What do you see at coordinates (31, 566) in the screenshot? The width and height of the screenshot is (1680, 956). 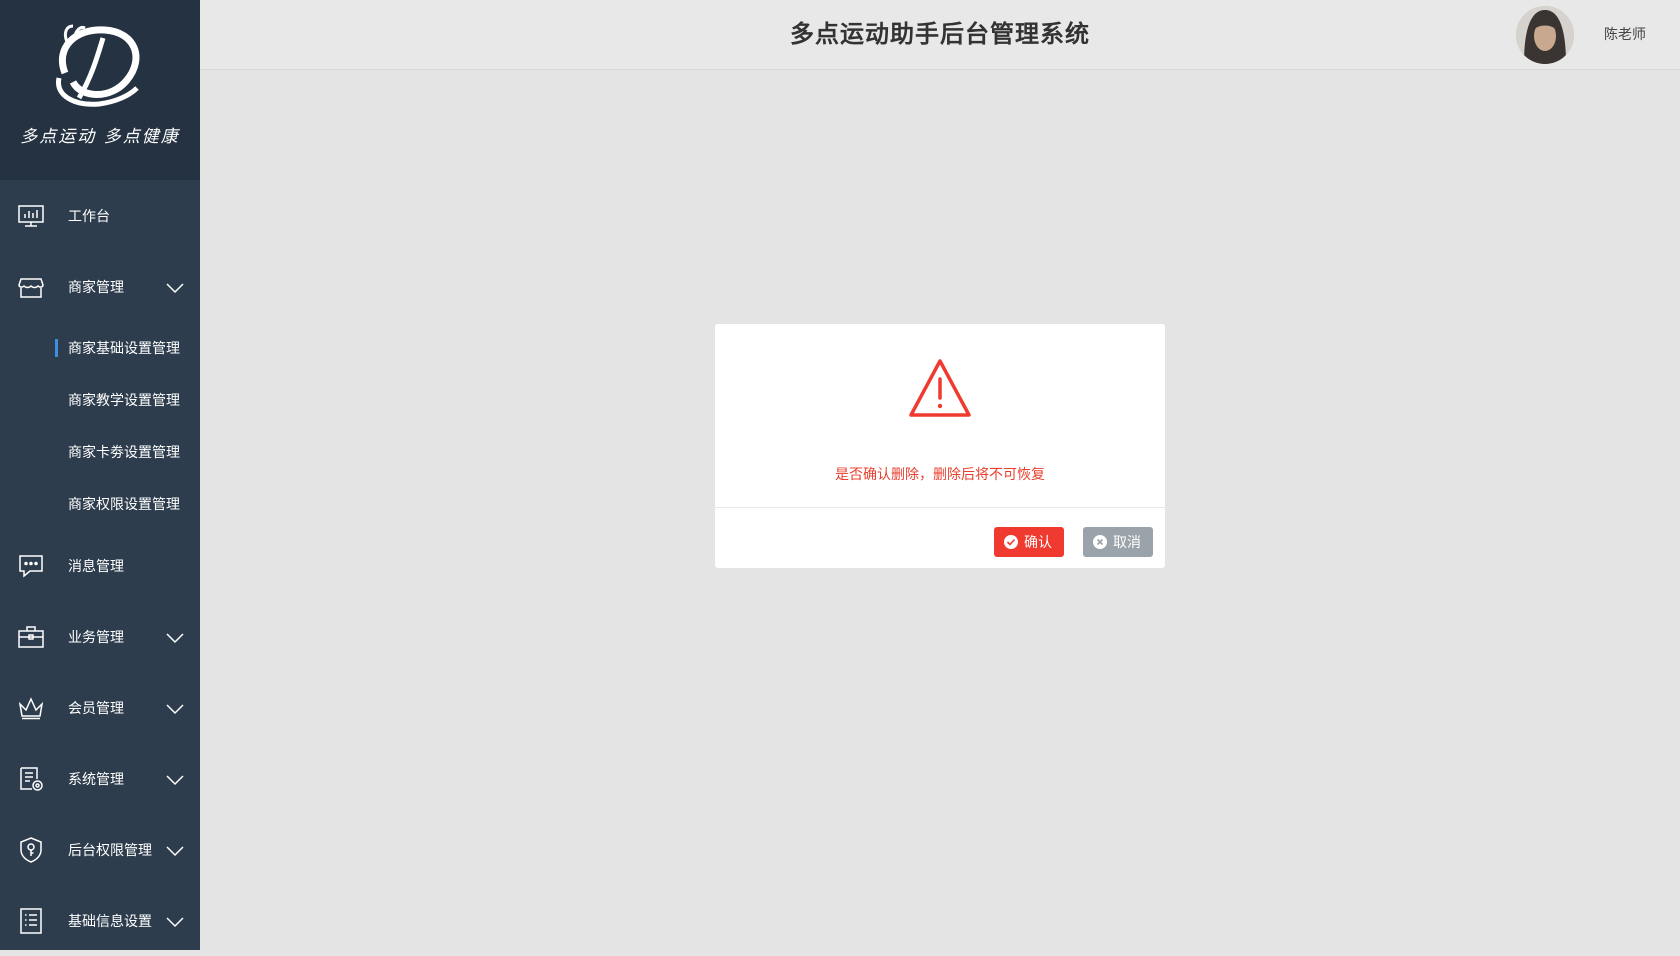 I see `chat-bubble-icon` at bounding box center [31, 566].